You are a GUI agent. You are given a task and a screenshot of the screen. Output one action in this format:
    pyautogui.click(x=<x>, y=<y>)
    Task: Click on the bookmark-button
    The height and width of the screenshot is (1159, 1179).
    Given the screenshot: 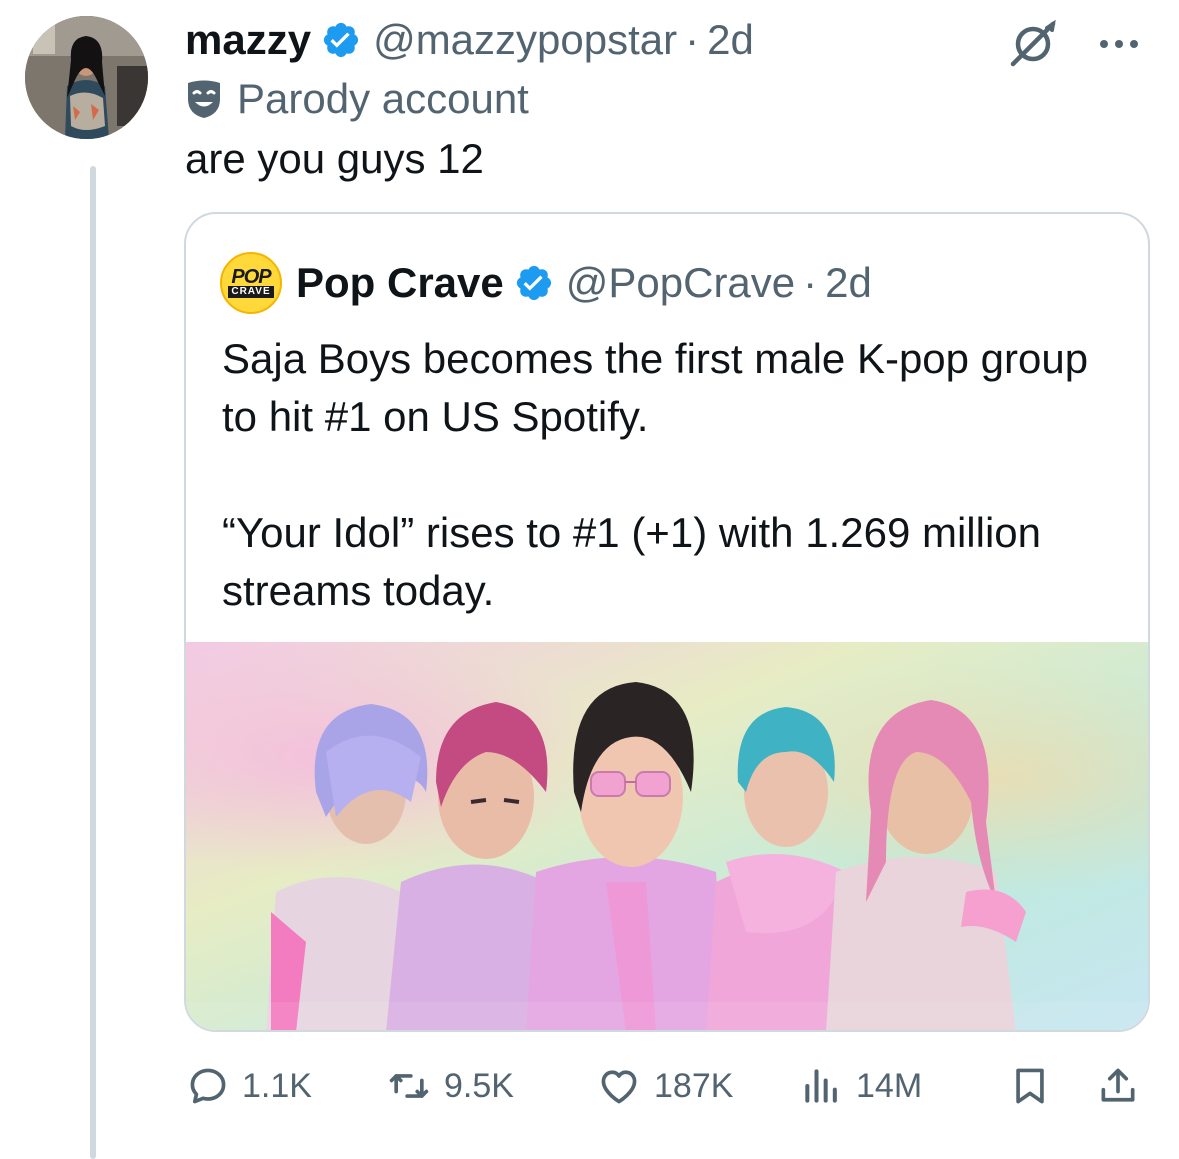 What is the action you would take?
    pyautogui.click(x=1036, y=1086)
    